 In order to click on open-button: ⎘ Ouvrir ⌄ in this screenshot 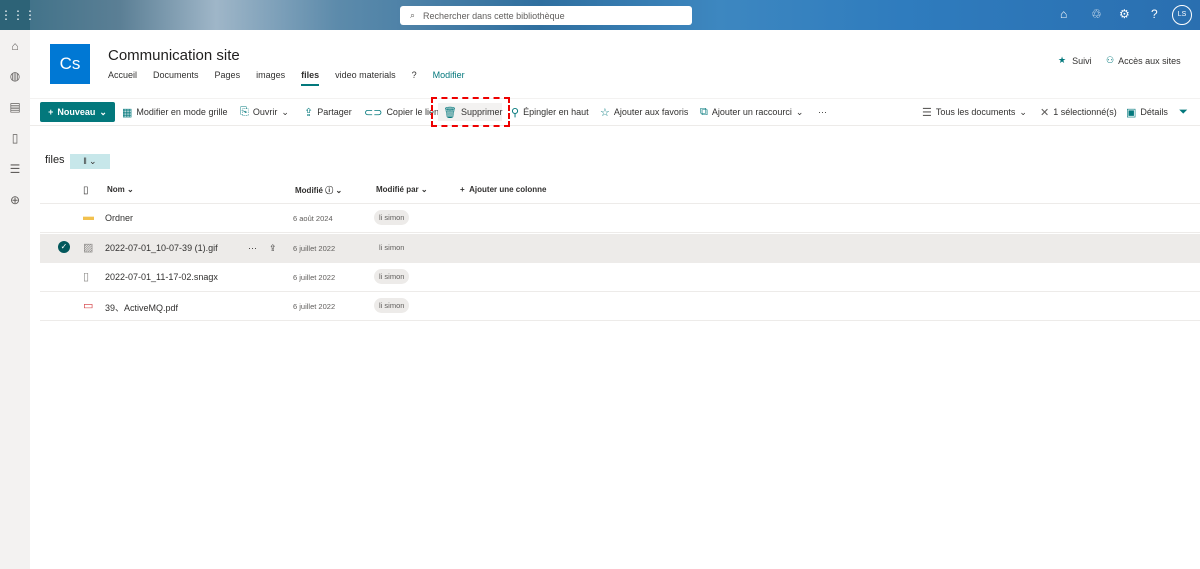, I will do `click(264, 112)`.